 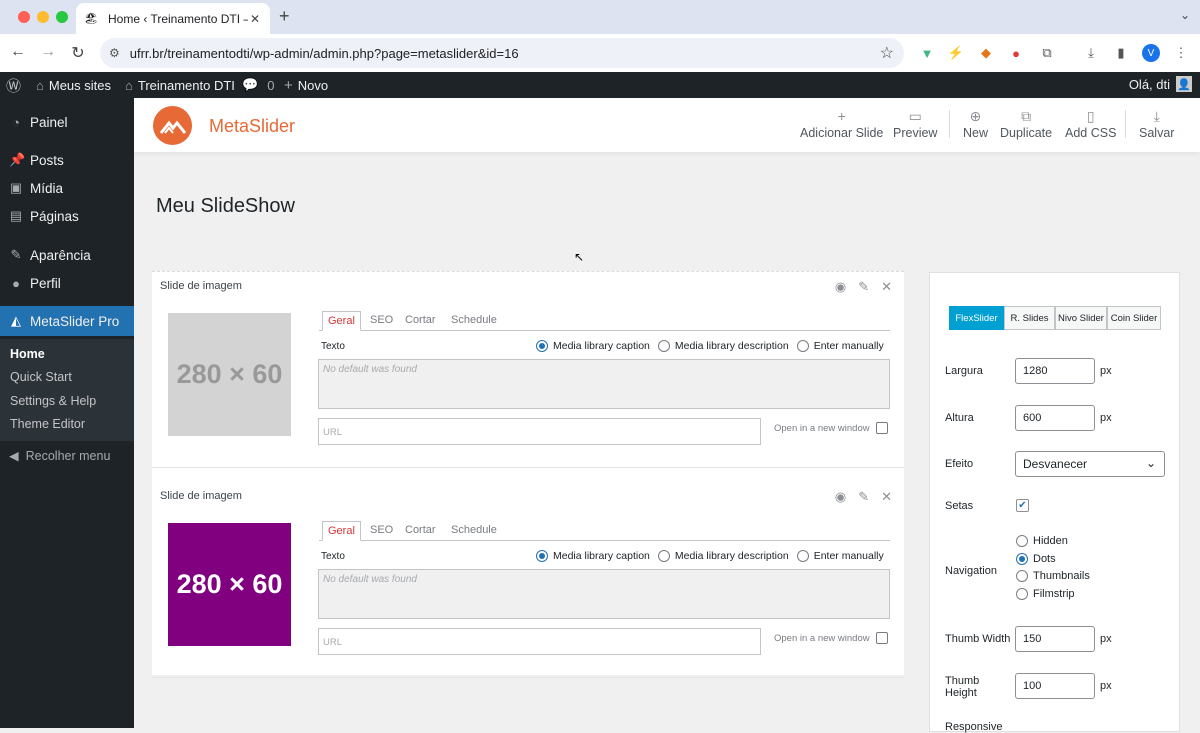 What do you see at coordinates (986, 53) in the screenshot?
I see `metamask-icon: ◆` at bounding box center [986, 53].